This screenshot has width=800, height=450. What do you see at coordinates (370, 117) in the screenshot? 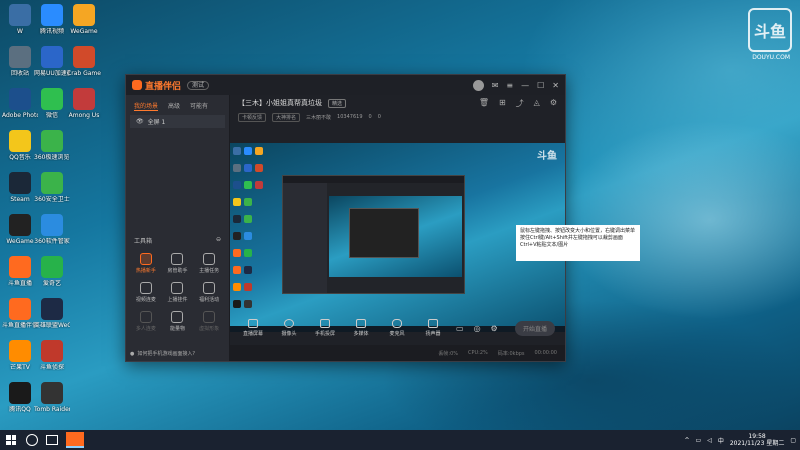
I see `viewer-count: 0` at bounding box center [370, 117].